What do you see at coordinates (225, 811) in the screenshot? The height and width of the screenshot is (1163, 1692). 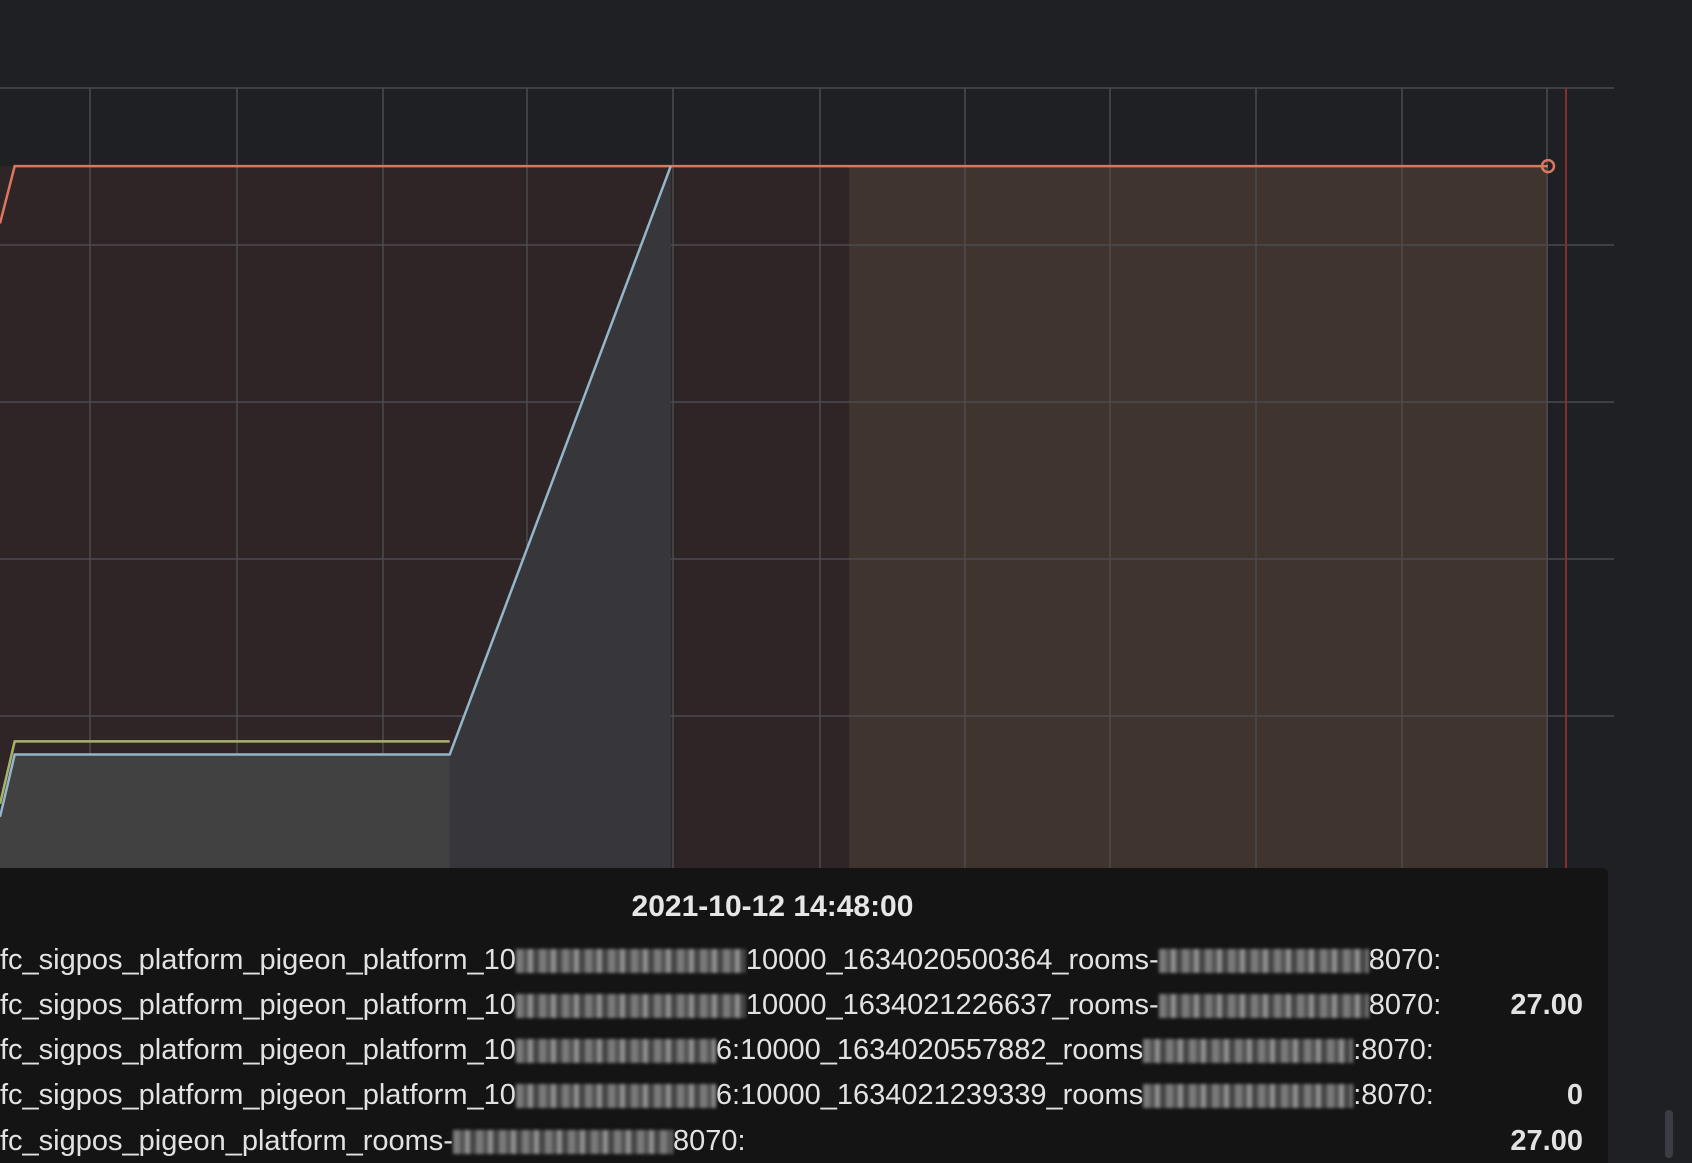 I see `gray-series-area` at bounding box center [225, 811].